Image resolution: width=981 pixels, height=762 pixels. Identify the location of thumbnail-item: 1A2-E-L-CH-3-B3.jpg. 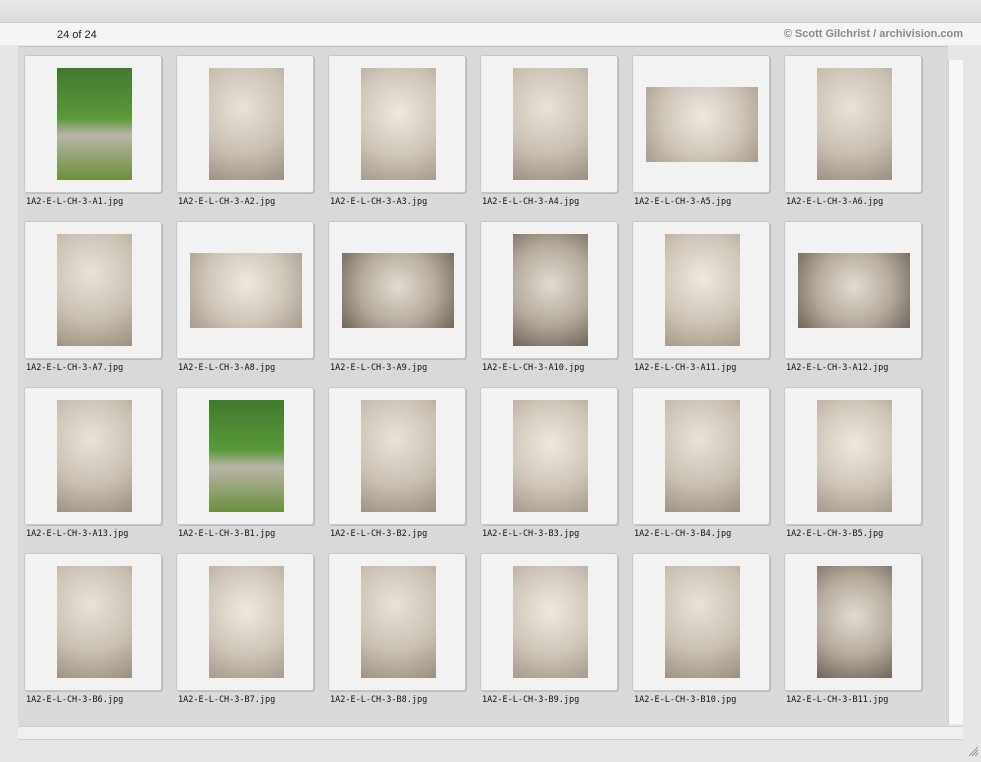
(546, 459).